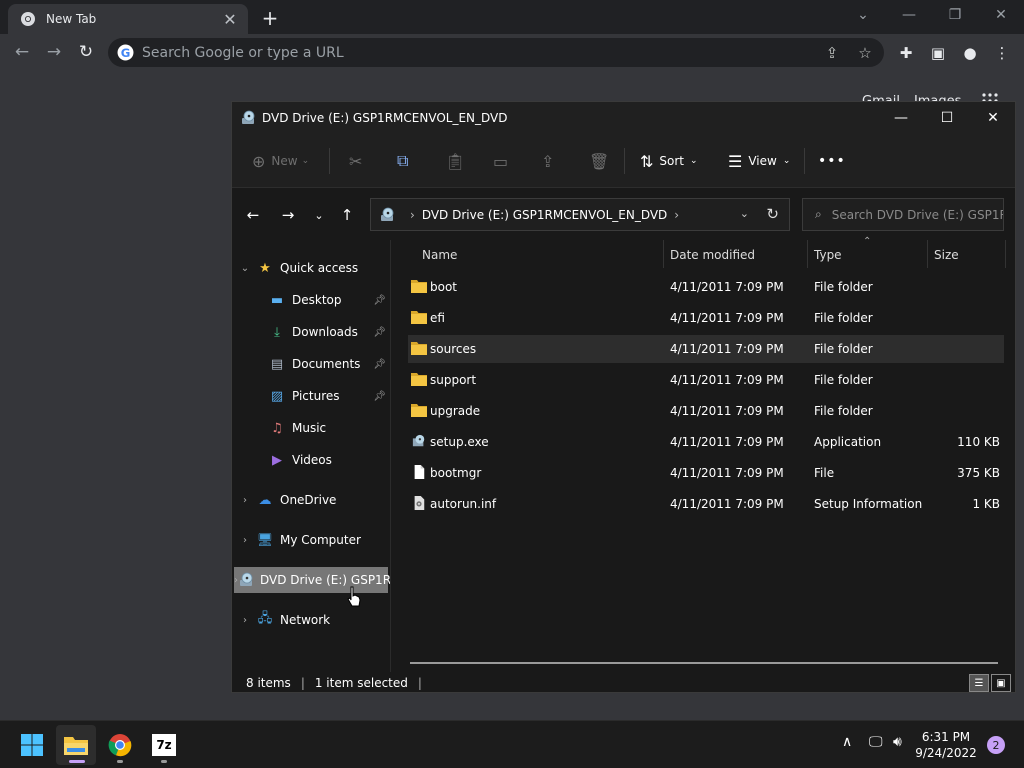  I want to click on nav-label: Downloads, so click(325, 332).